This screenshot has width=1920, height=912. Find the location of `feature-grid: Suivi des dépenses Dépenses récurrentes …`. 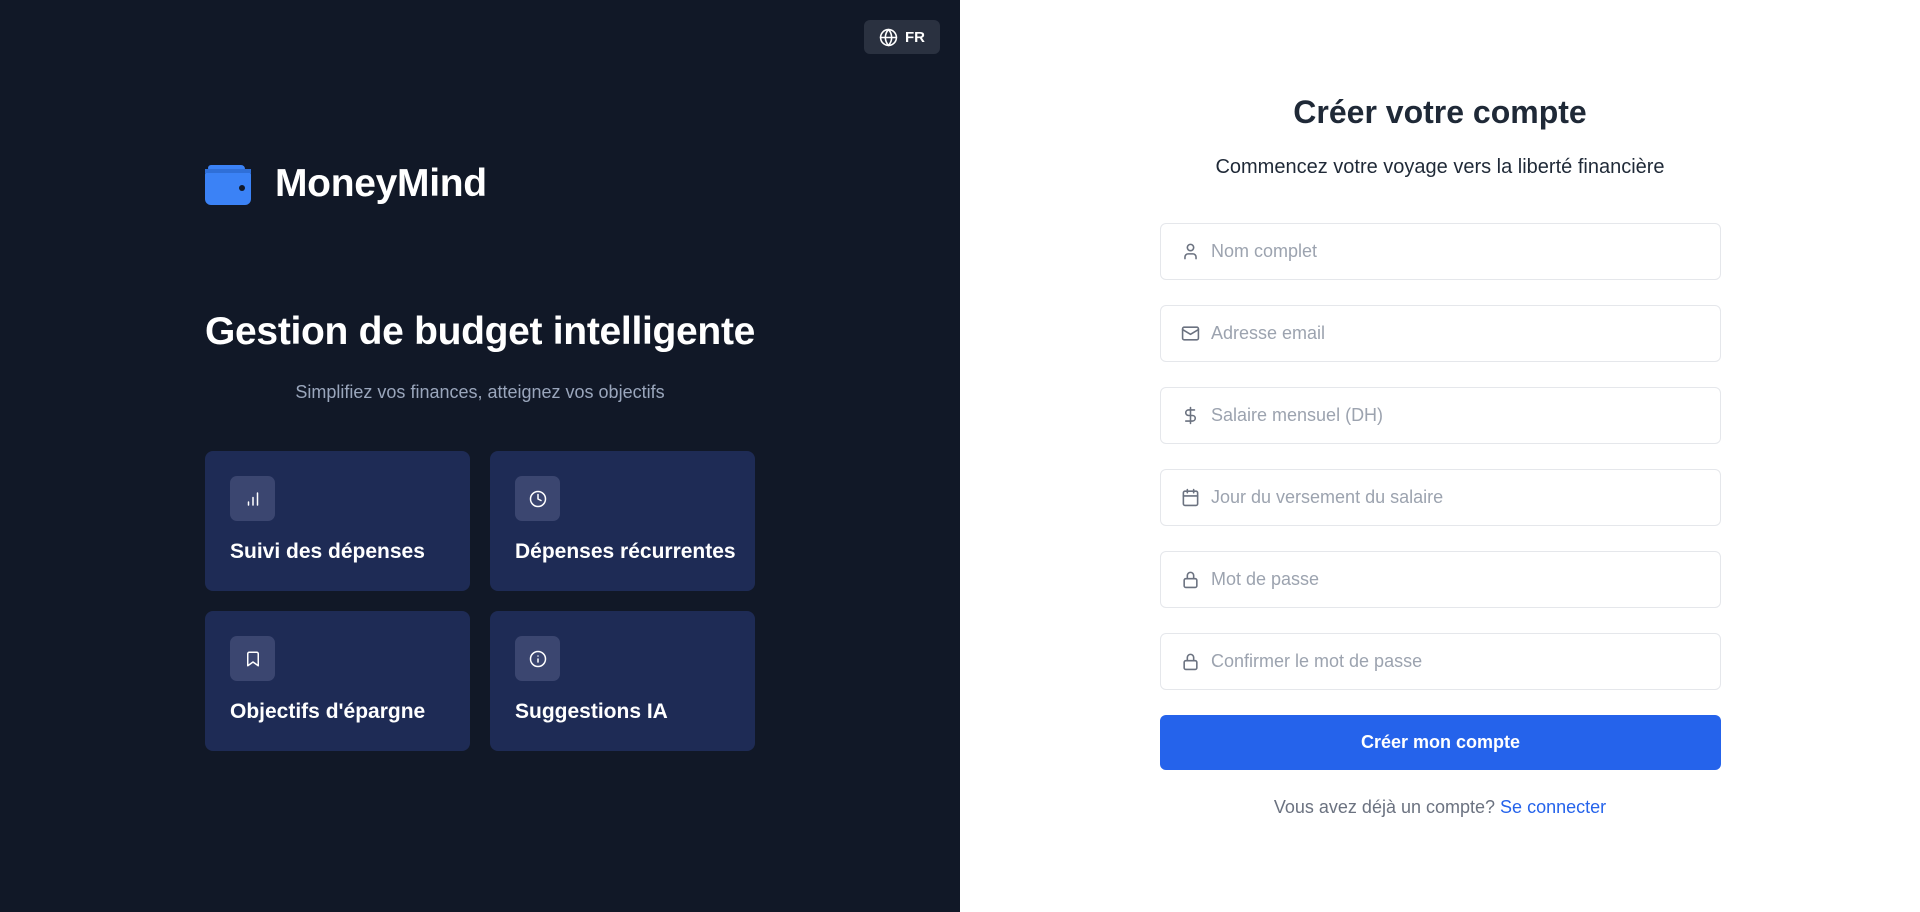

feature-grid: Suivi des dépenses Dépenses récurrentes … is located at coordinates (480, 601).